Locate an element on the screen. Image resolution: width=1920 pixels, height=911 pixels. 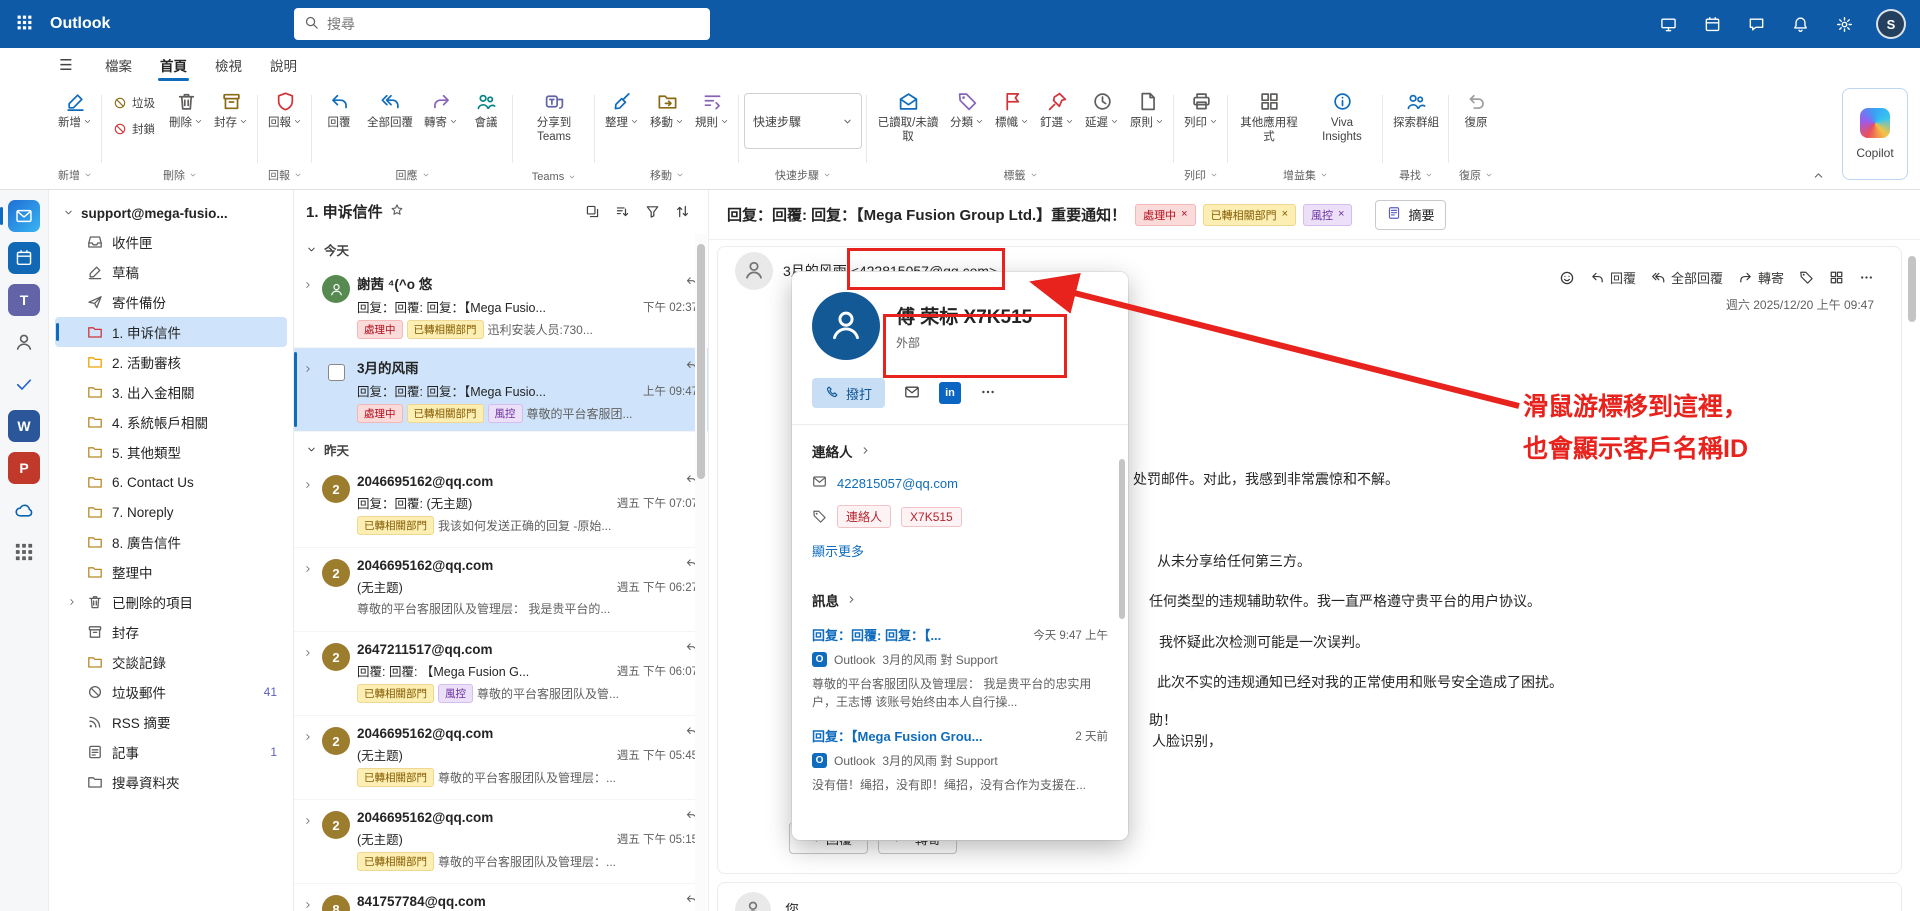
section-header: 昨天 is located at coordinates (501, 448).